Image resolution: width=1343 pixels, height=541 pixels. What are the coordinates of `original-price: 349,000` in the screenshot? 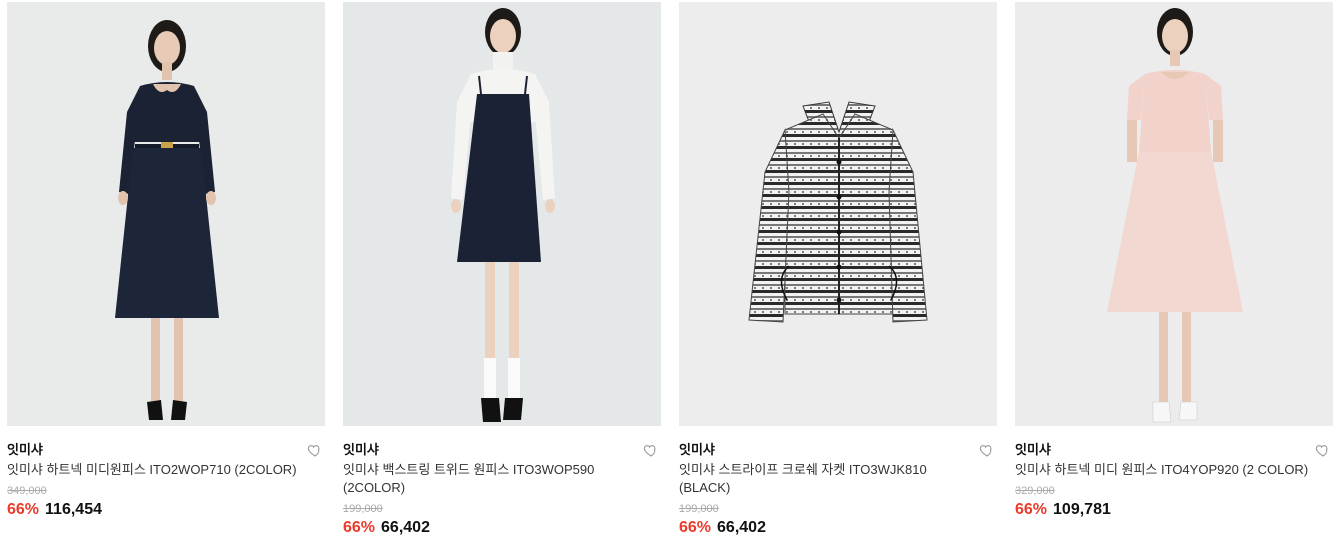 It's located at (27, 491).